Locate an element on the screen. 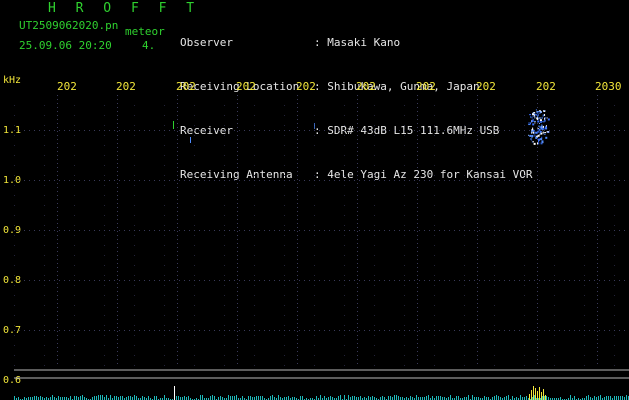  meta-value-observer: : Masaki Kano is located at coordinates (357, 42).